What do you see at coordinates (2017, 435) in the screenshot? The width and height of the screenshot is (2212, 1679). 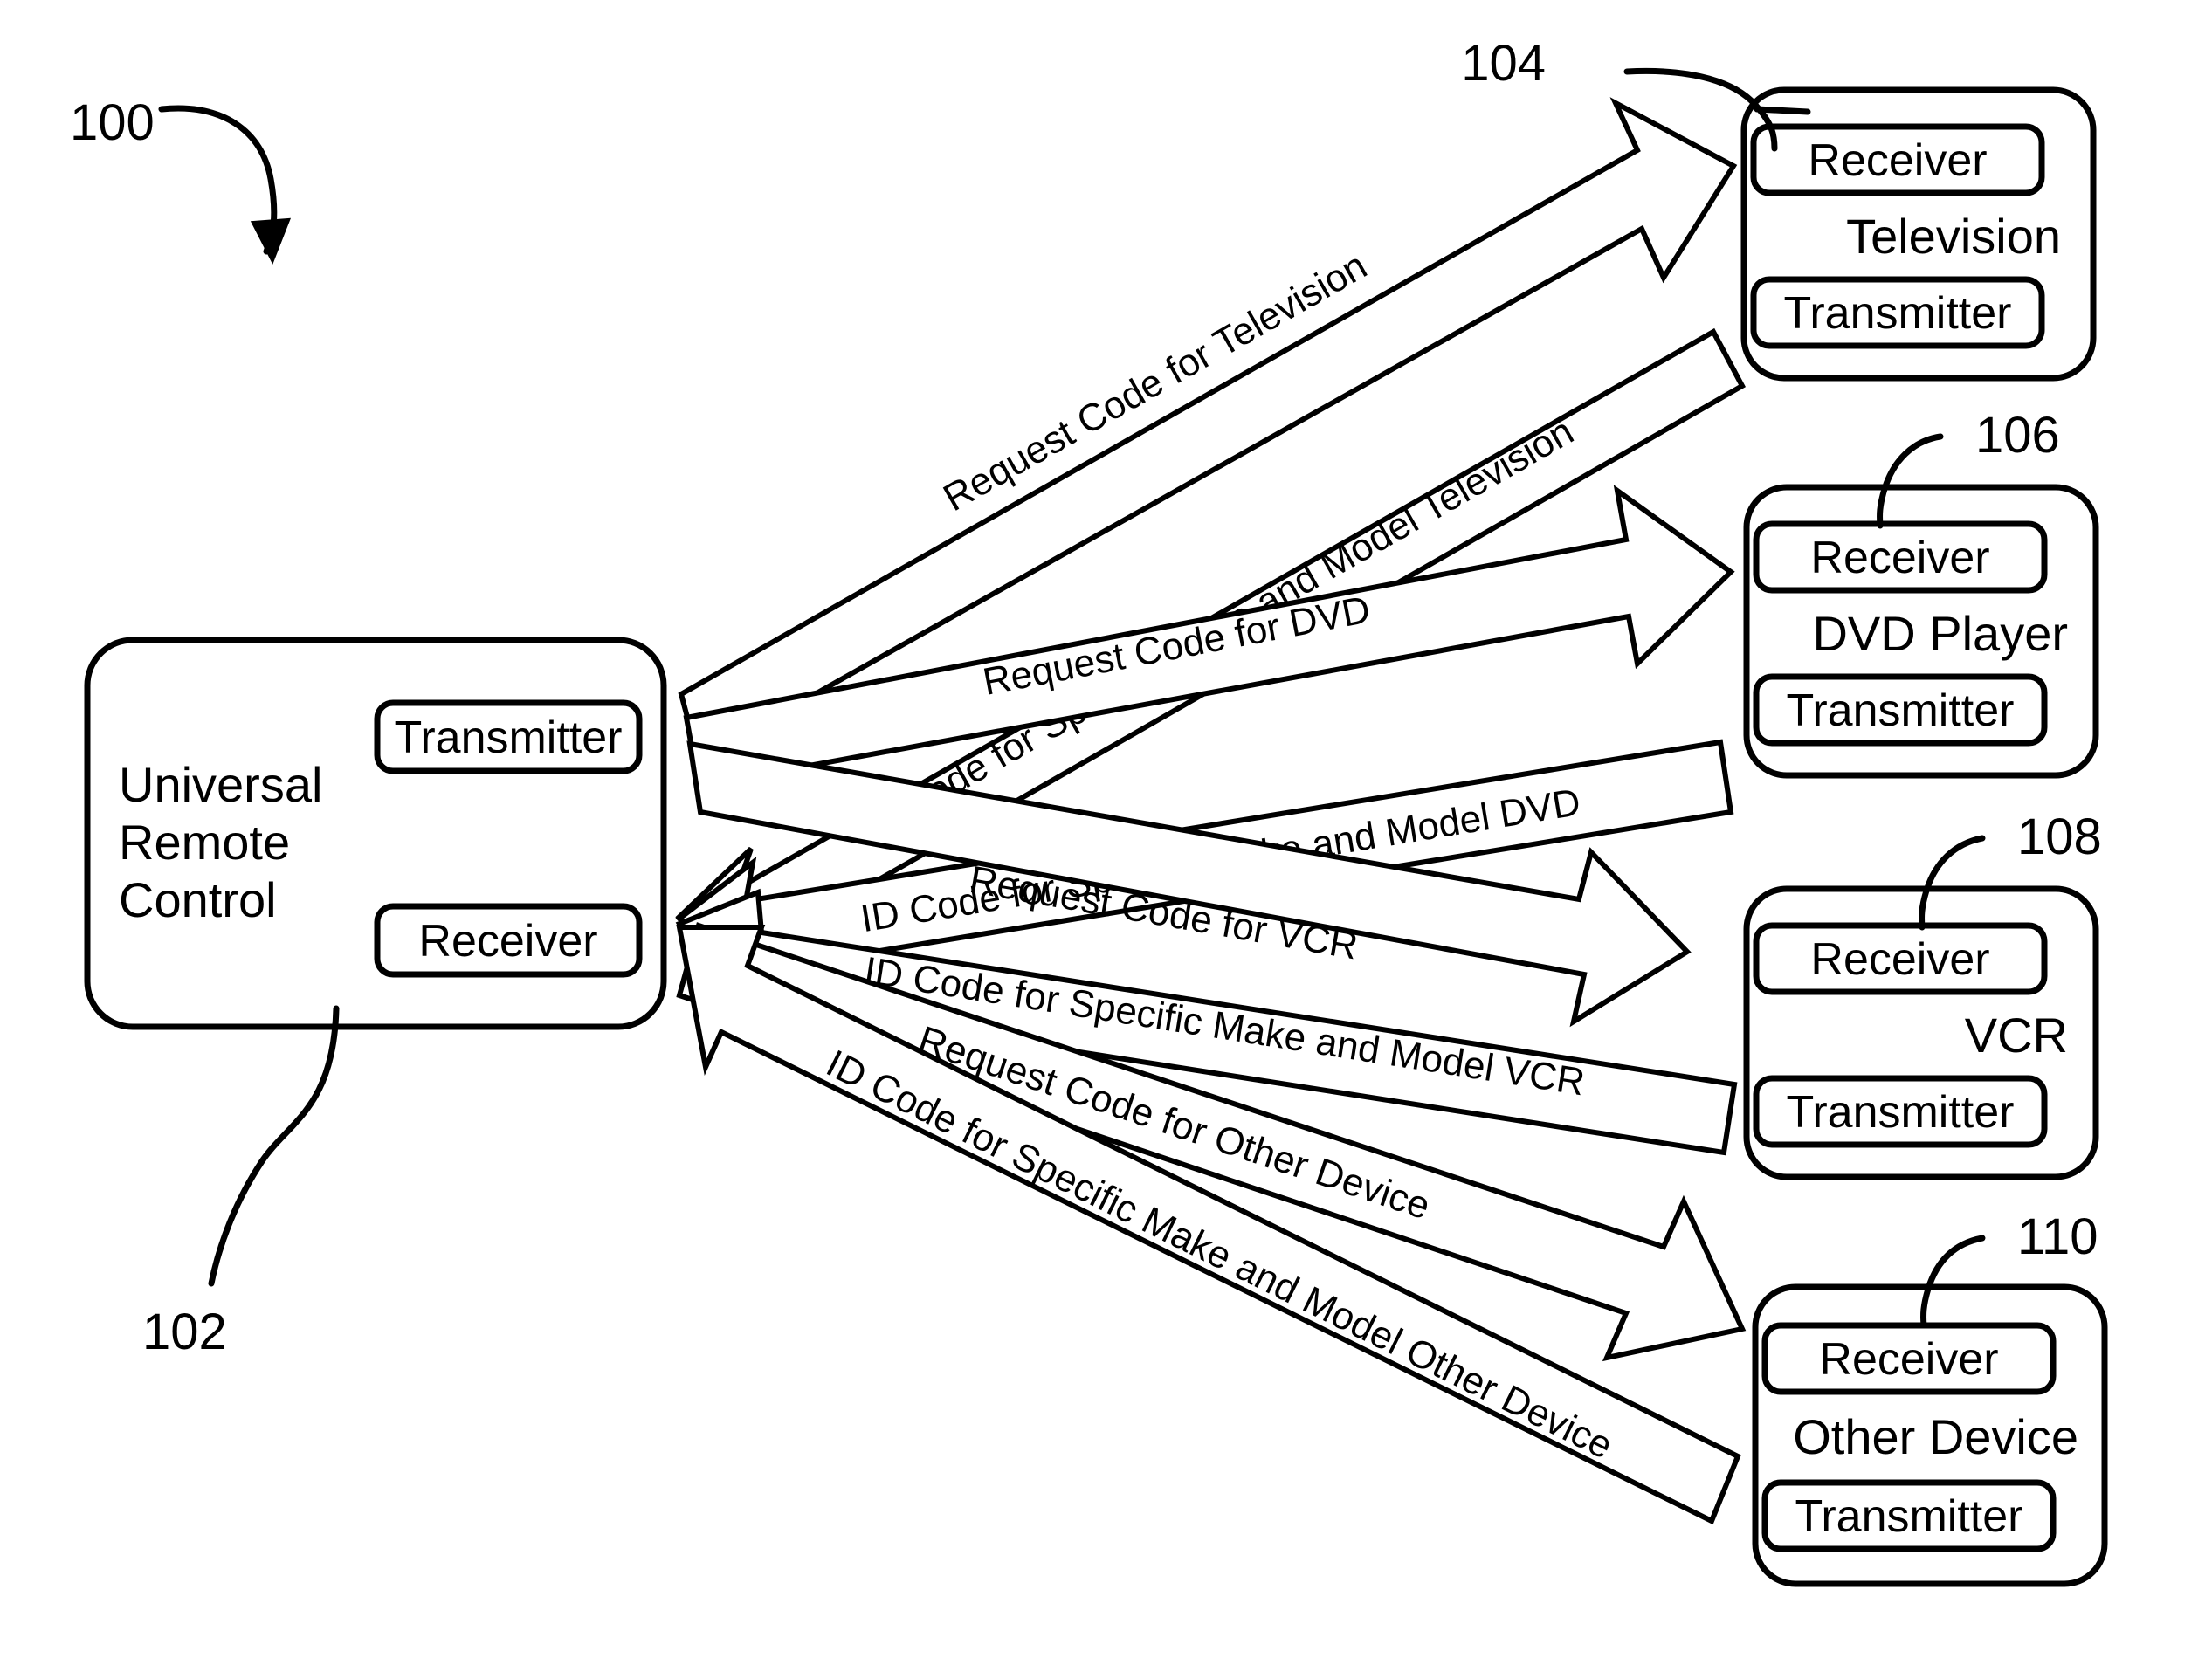 I see `dvd-ref-label: 106` at bounding box center [2017, 435].